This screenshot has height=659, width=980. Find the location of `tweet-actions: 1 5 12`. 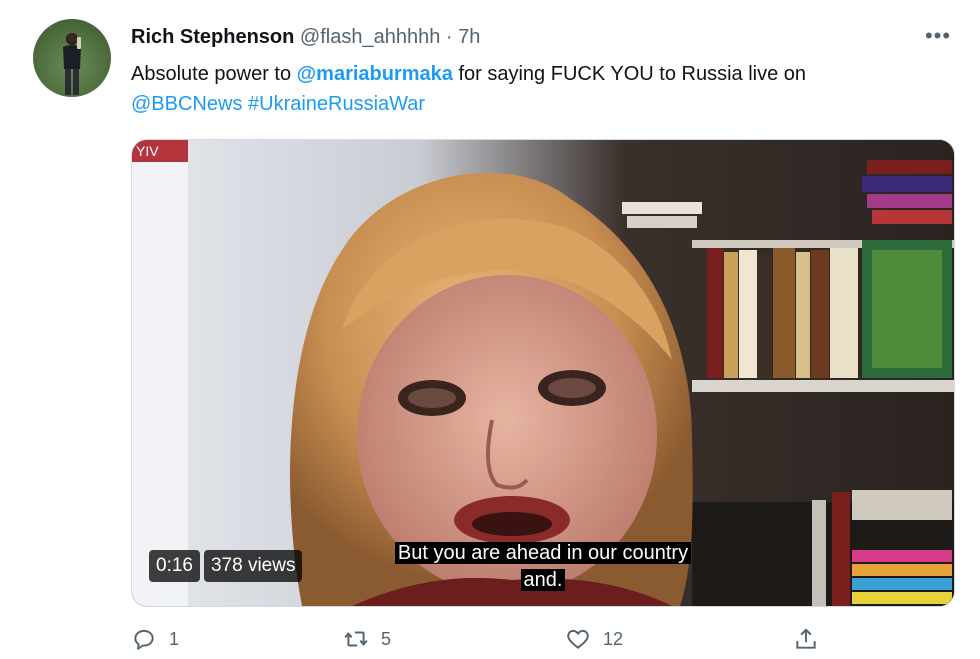

tweet-actions: 1 5 12 is located at coordinates (481, 639).